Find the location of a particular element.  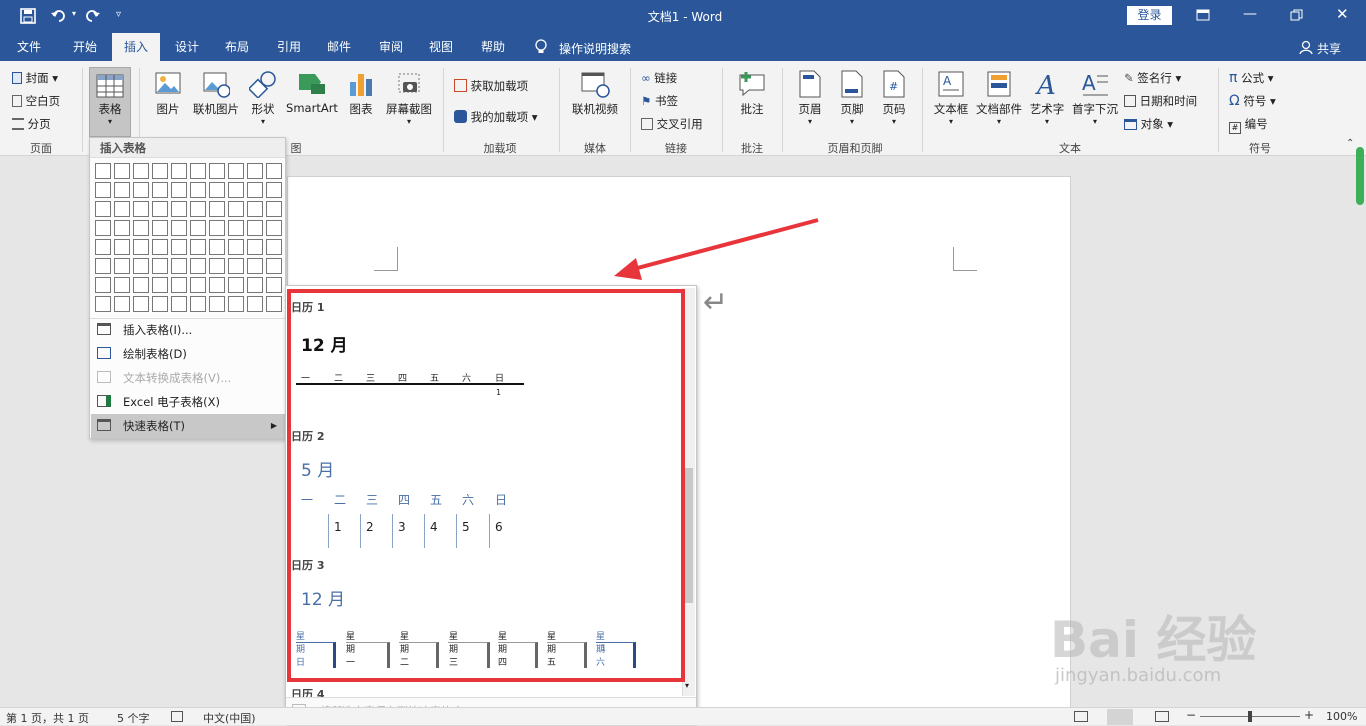

zoom-in-icon: + is located at coordinates (1309, 715).